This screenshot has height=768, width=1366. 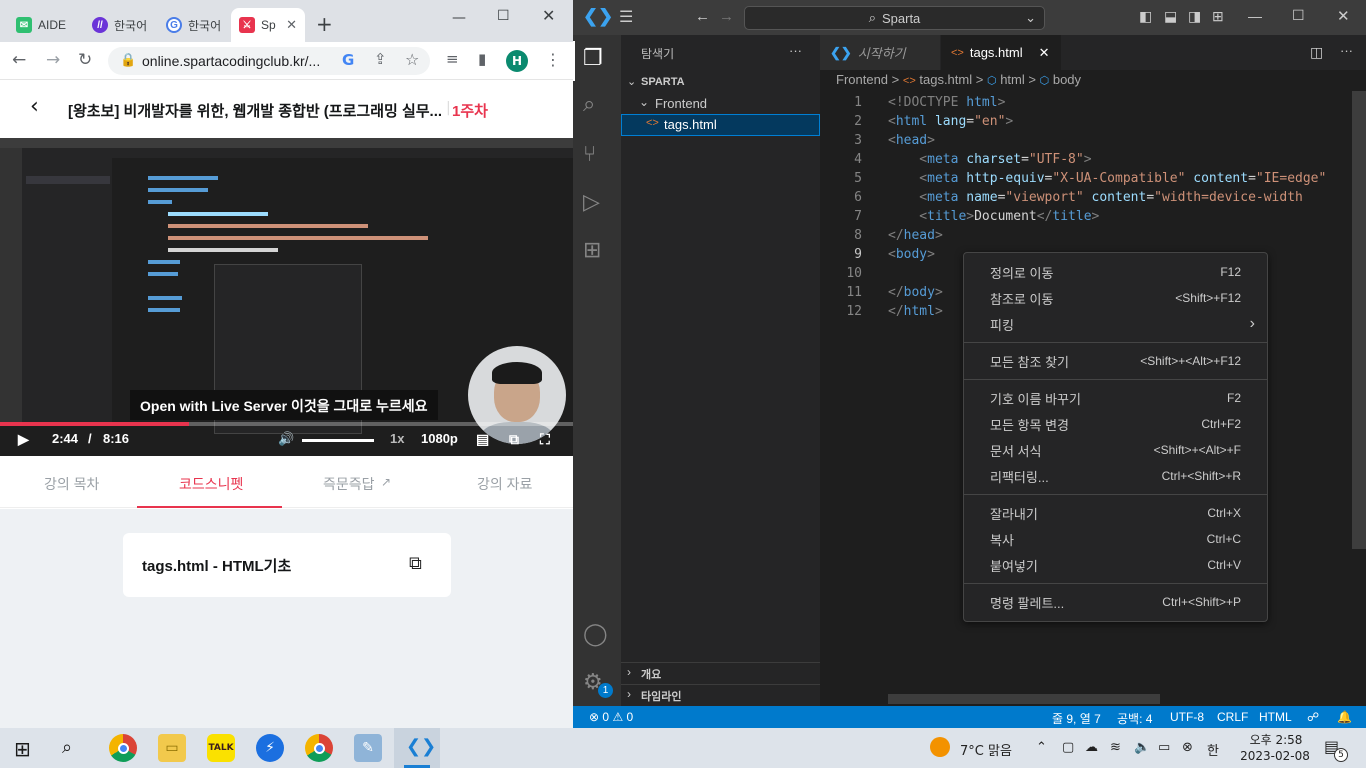 What do you see at coordinates (1359, 320) in the screenshot?
I see `vertical-scrollbar` at bounding box center [1359, 320].